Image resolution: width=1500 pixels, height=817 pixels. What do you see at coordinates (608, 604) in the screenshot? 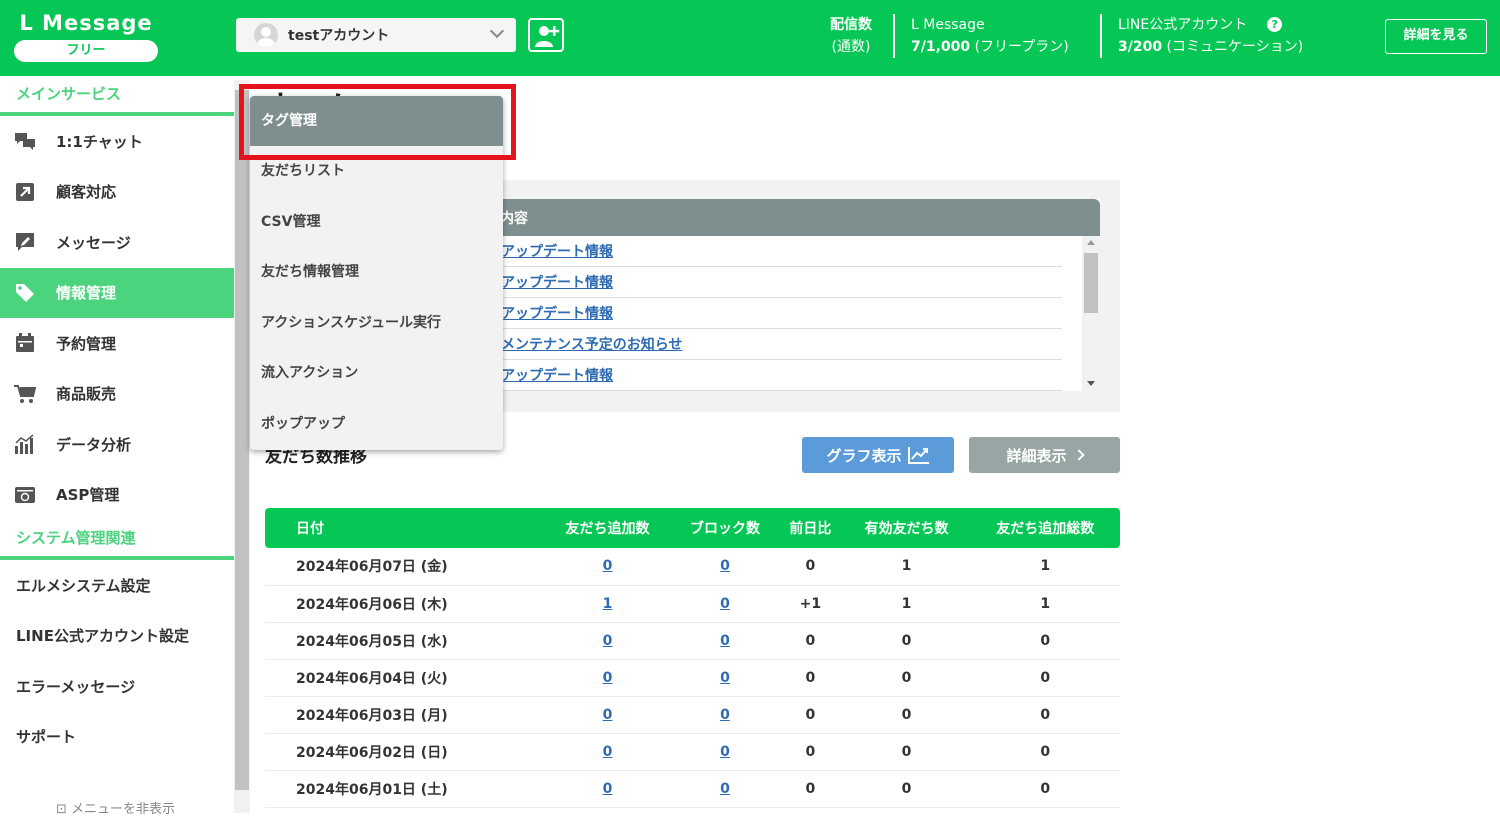
I see `added-count-link: 1` at bounding box center [608, 604].